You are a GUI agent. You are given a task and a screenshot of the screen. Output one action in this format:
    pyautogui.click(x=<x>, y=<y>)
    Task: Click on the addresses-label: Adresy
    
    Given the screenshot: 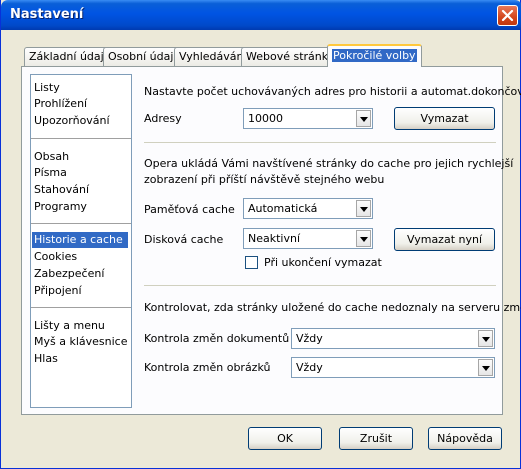 What is the action you would take?
    pyautogui.click(x=163, y=118)
    